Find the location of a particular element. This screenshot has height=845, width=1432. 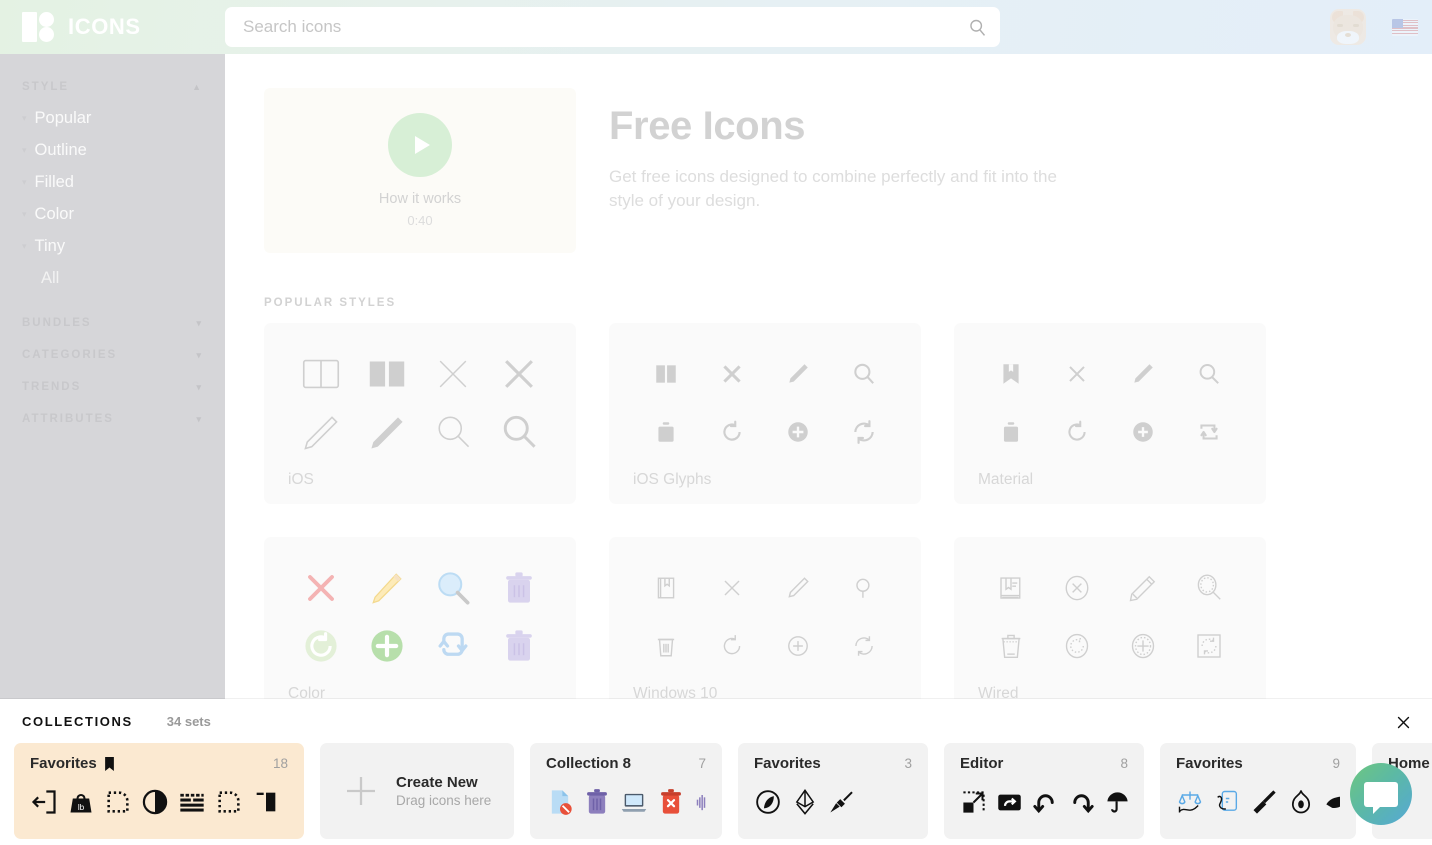

collection-card-favorites-9: Favorites 9 is located at coordinates (1258, 791).